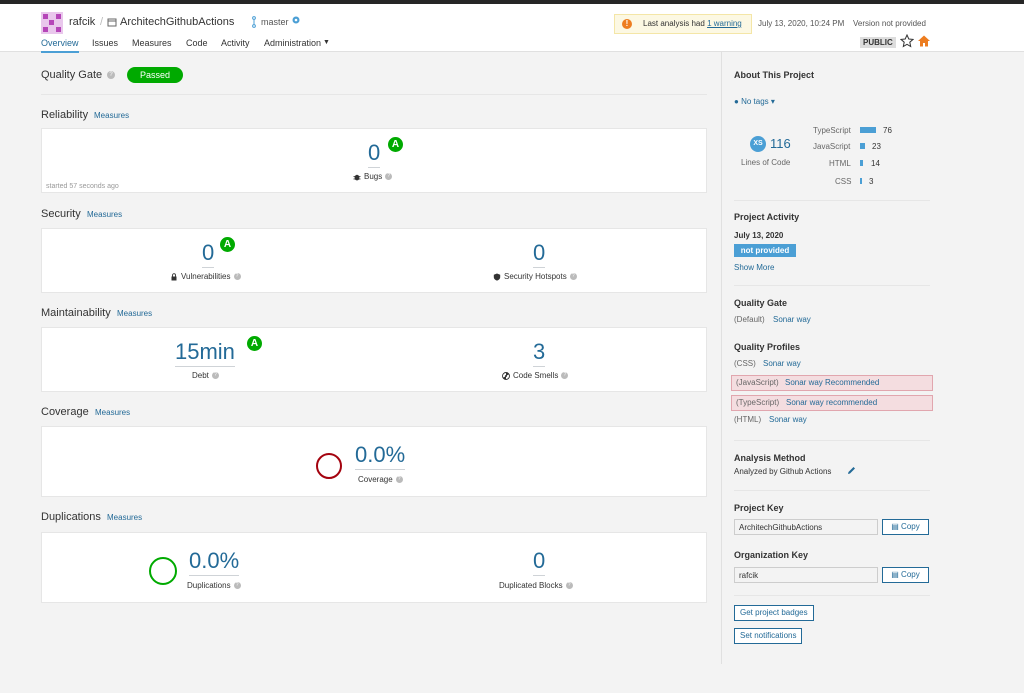  Describe the element at coordinates (539, 353) in the screenshot. I see `code-smells-value: 3` at that location.